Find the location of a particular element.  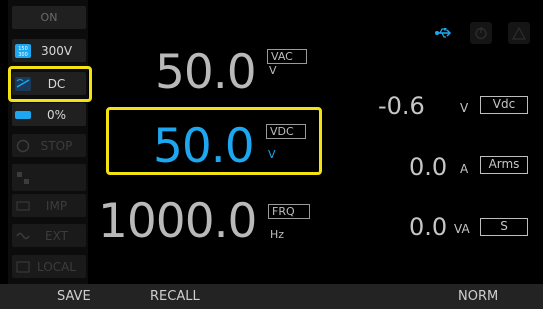

output-on-button: ON is located at coordinates (49, 17).